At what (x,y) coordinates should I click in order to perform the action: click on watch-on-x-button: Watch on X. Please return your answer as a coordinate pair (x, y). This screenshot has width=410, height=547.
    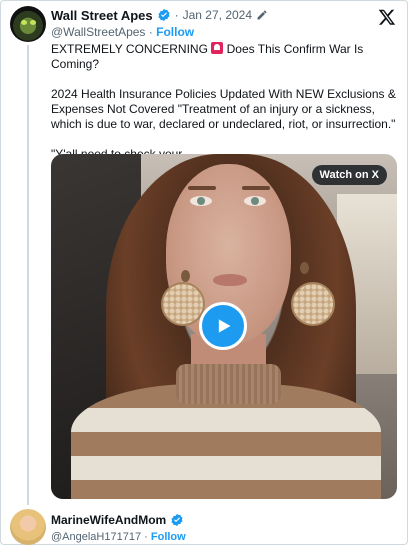
    Looking at the image, I should click on (349, 175).